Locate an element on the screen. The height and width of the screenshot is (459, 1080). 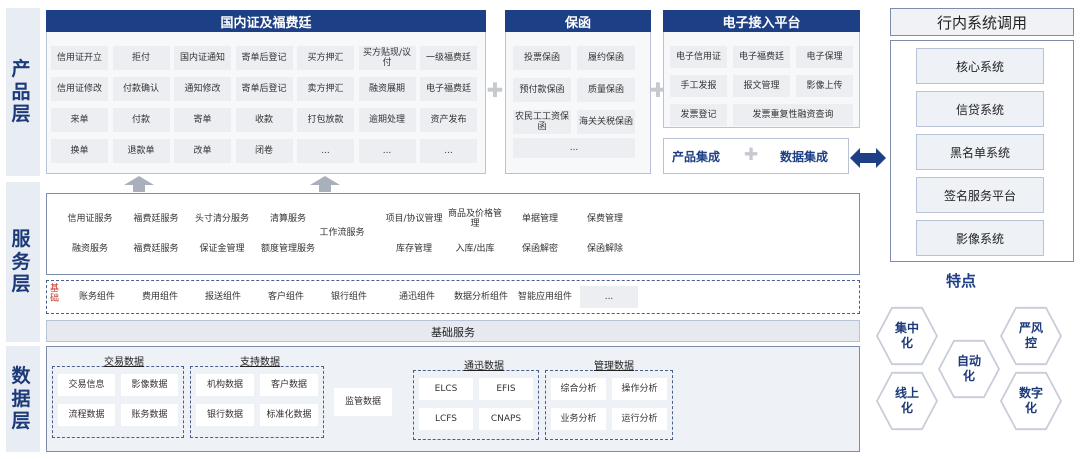
domestic-cell: 买方贴现/议付 is located at coordinates (387, 58).